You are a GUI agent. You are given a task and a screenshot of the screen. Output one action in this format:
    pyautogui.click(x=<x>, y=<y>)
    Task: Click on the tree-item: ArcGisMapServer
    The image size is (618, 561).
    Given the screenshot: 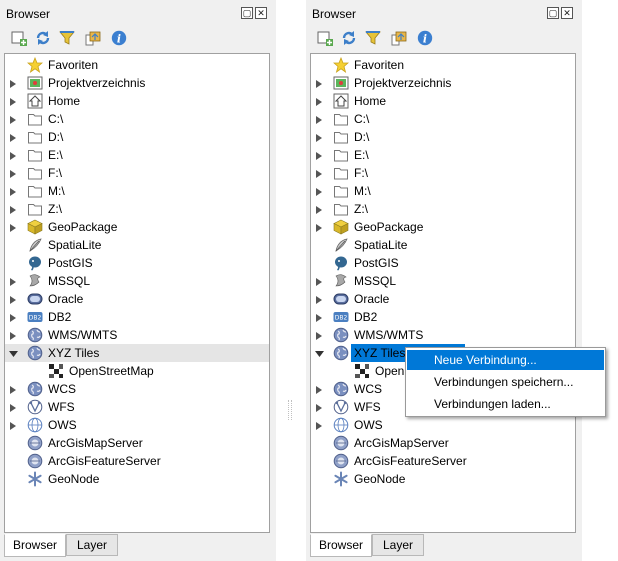 What is the action you would take?
    pyautogui.click(x=137, y=443)
    